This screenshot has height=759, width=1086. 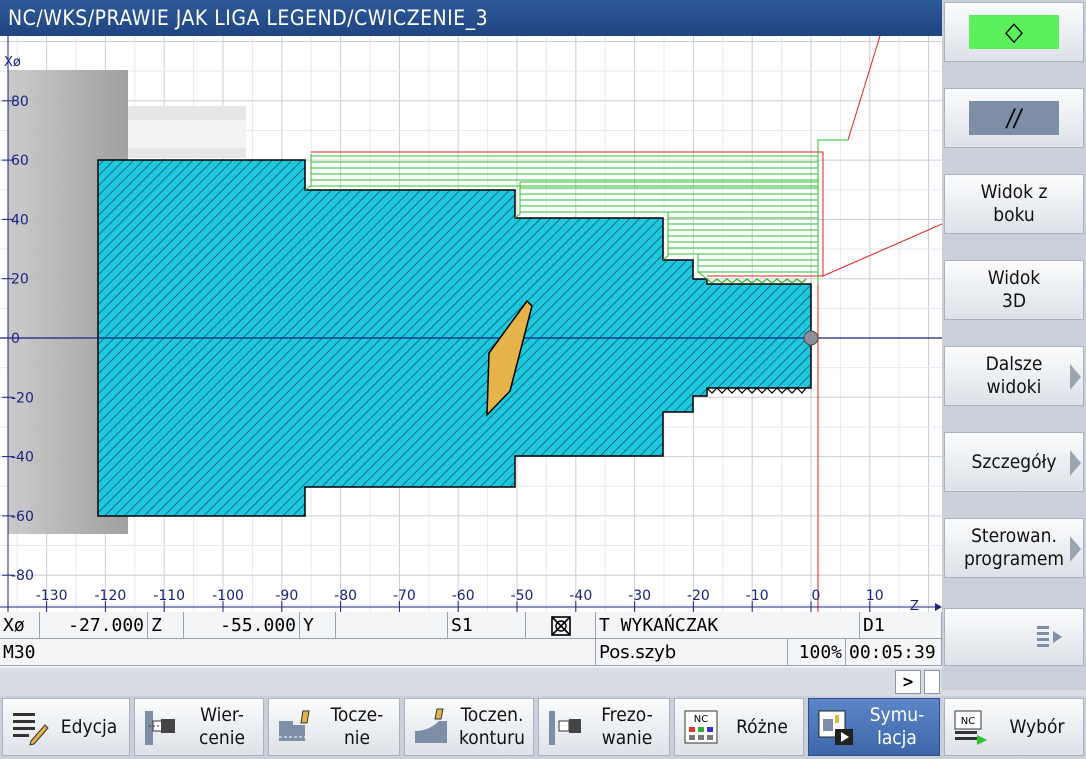 I want to click on milling-icon, so click(x=565, y=728).